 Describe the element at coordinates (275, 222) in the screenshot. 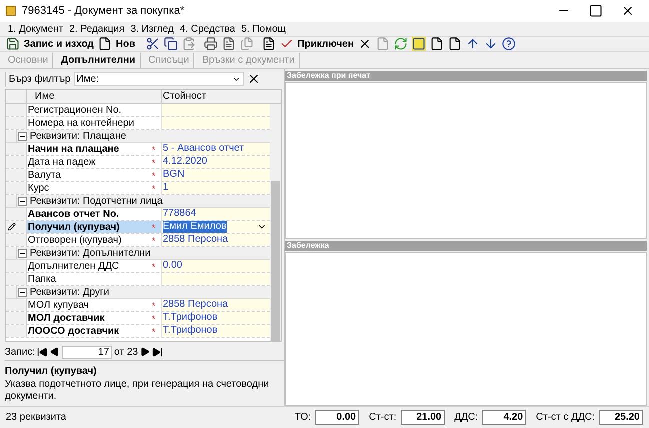

I see `scrollbar` at that location.